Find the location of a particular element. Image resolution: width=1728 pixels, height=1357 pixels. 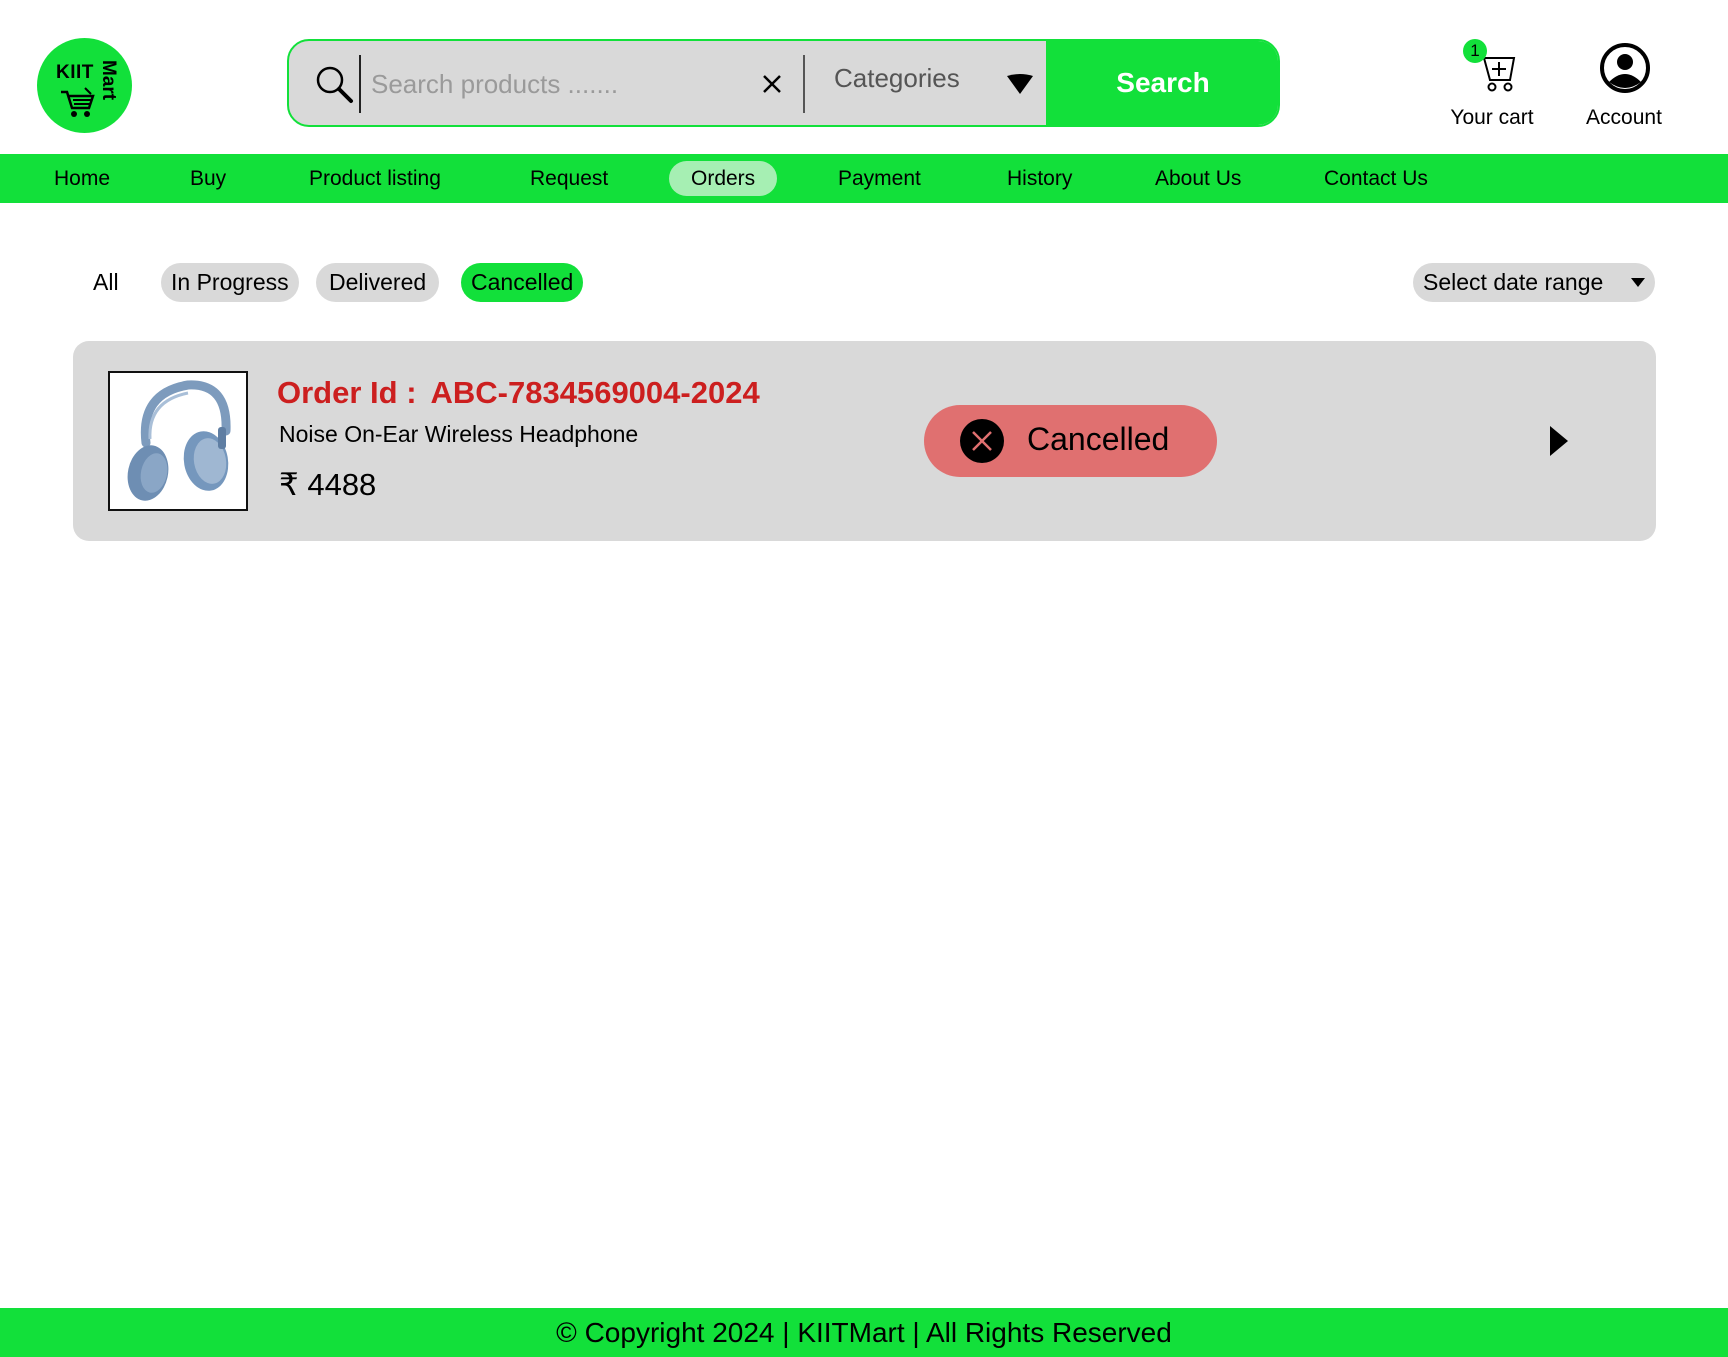

nav-item-payment: Payment is located at coordinates (879, 178).